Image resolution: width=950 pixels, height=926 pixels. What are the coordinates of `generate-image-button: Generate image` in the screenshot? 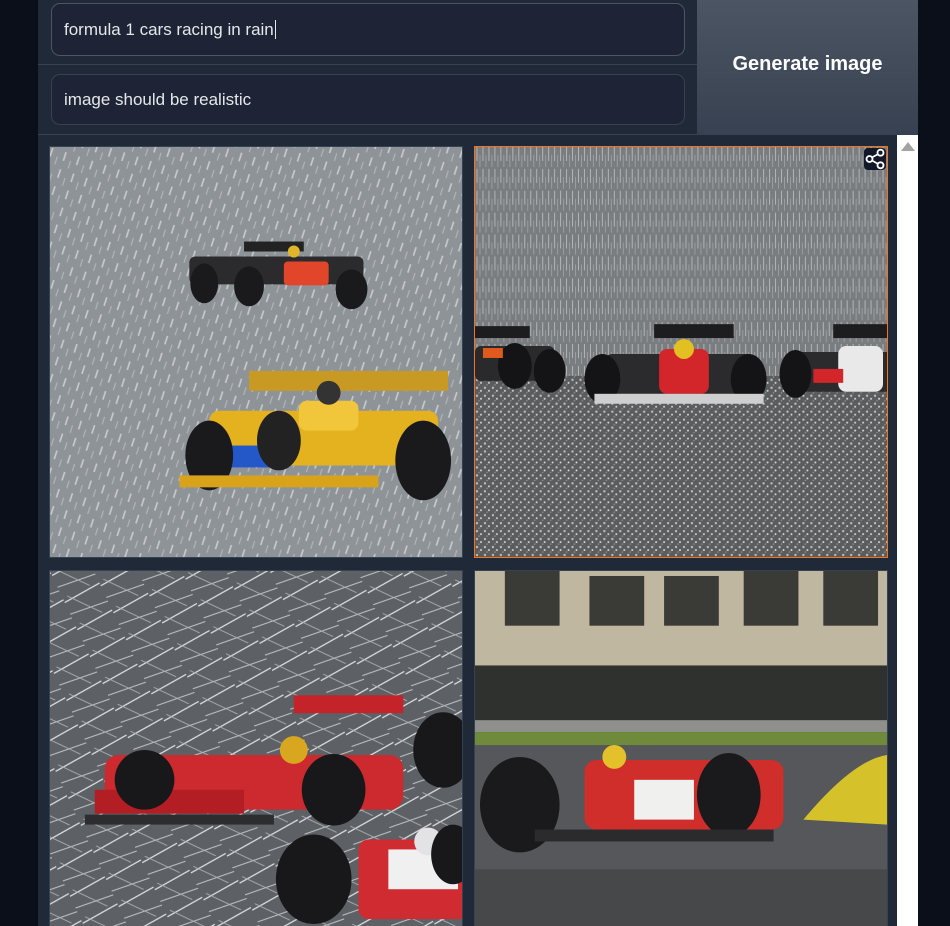 It's located at (807, 67).